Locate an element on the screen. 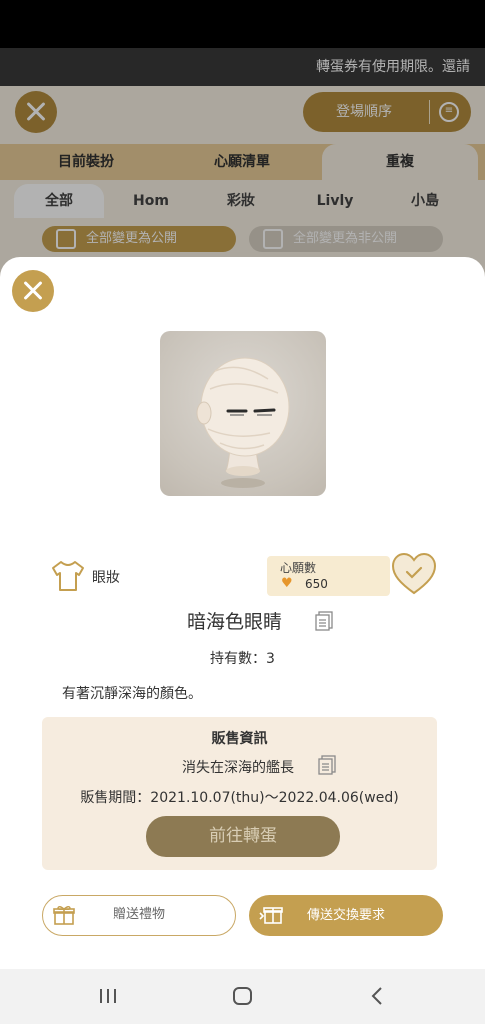  add-to-wishlist-heart-icon is located at coordinates (414, 574).